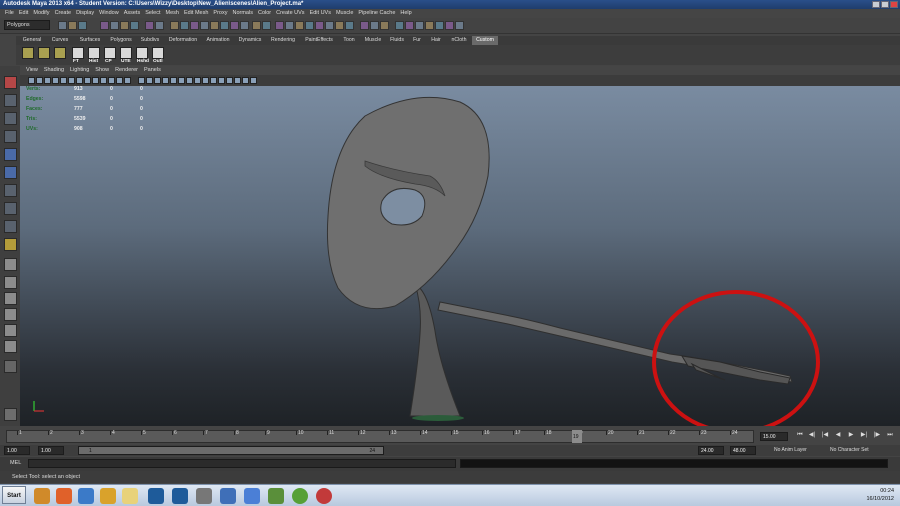 The height and width of the screenshot is (506, 900). I want to click on lasso-tool-icon, so click(10, 100).